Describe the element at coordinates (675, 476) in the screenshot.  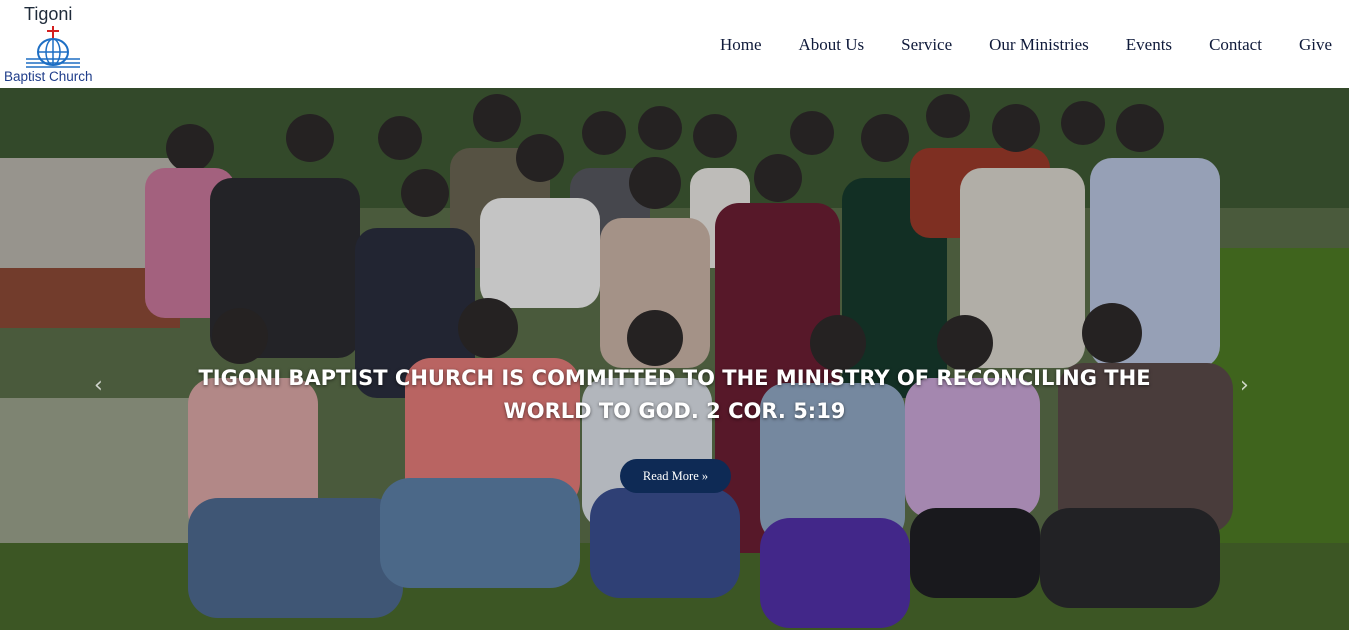
I see `read-more-button: Read More »` at that location.